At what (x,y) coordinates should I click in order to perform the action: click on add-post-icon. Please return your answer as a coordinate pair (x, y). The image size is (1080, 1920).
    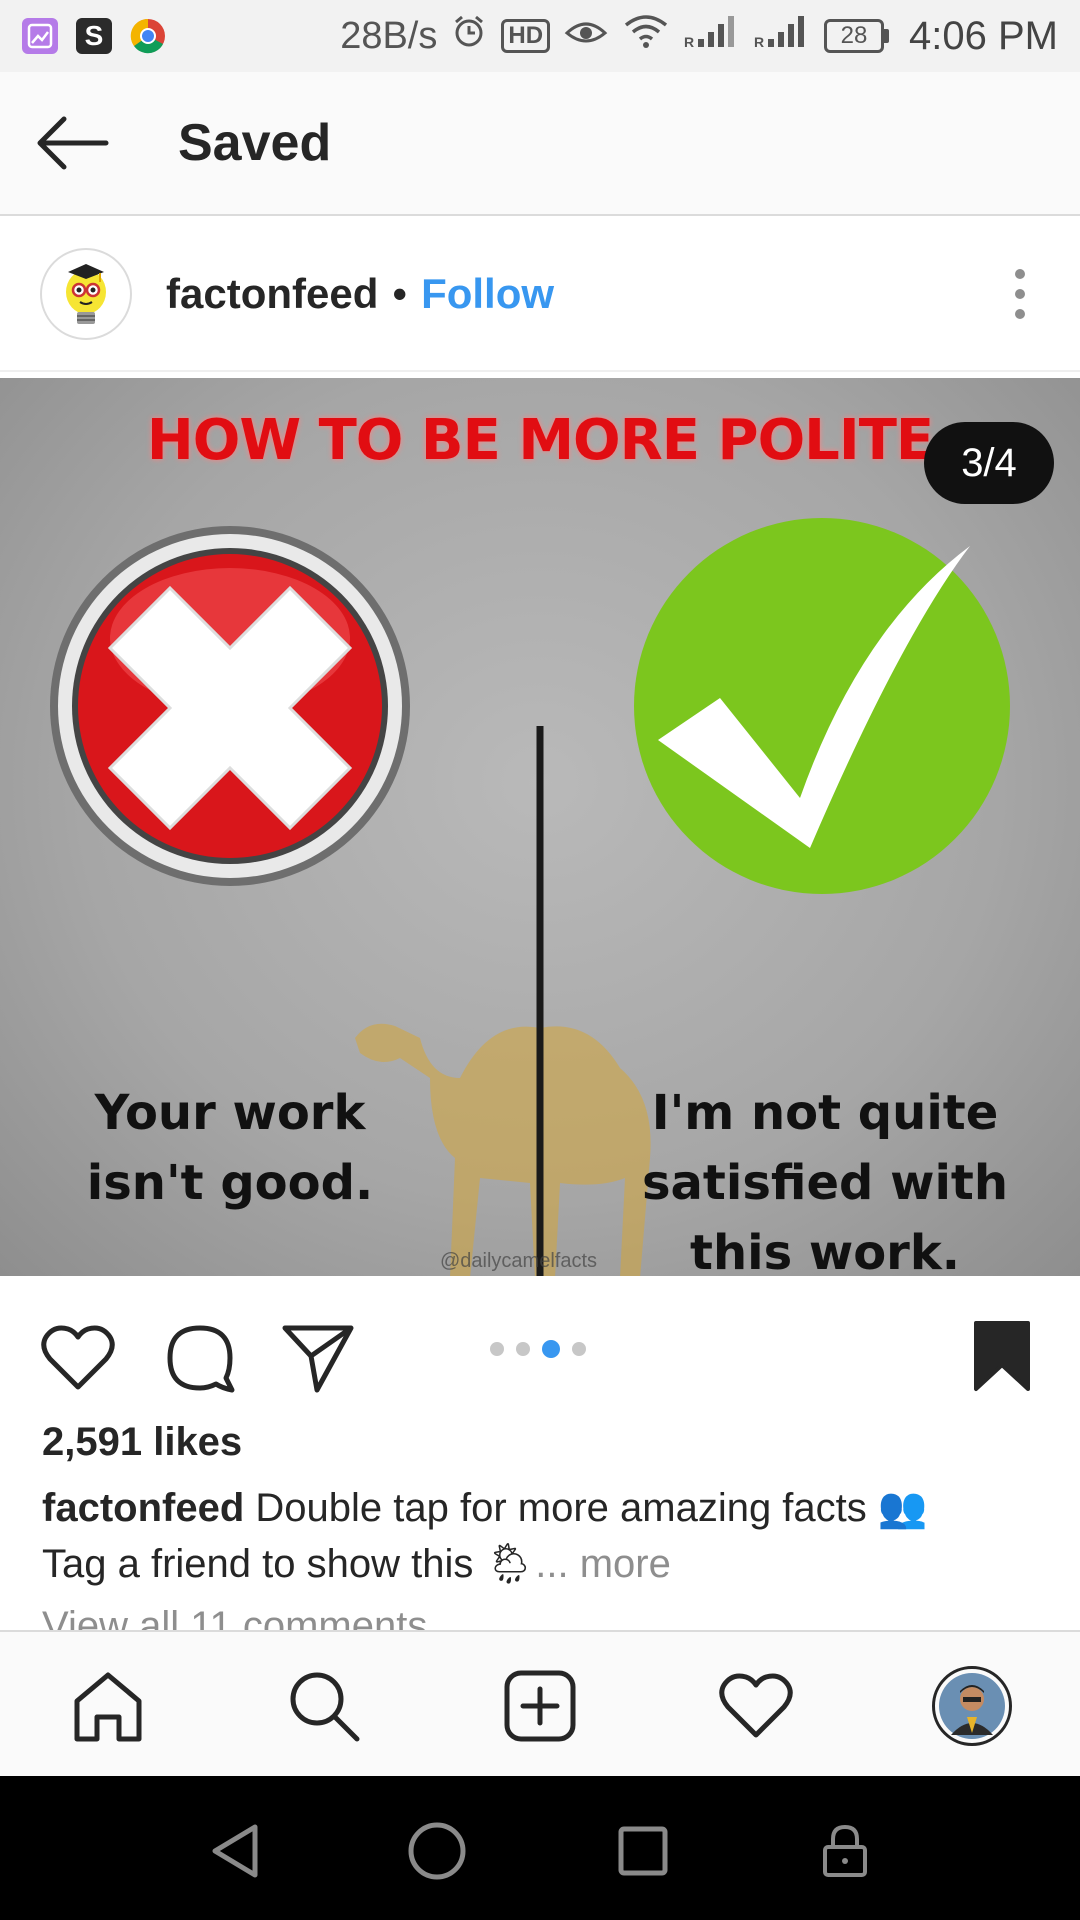
    Looking at the image, I should click on (540, 1706).